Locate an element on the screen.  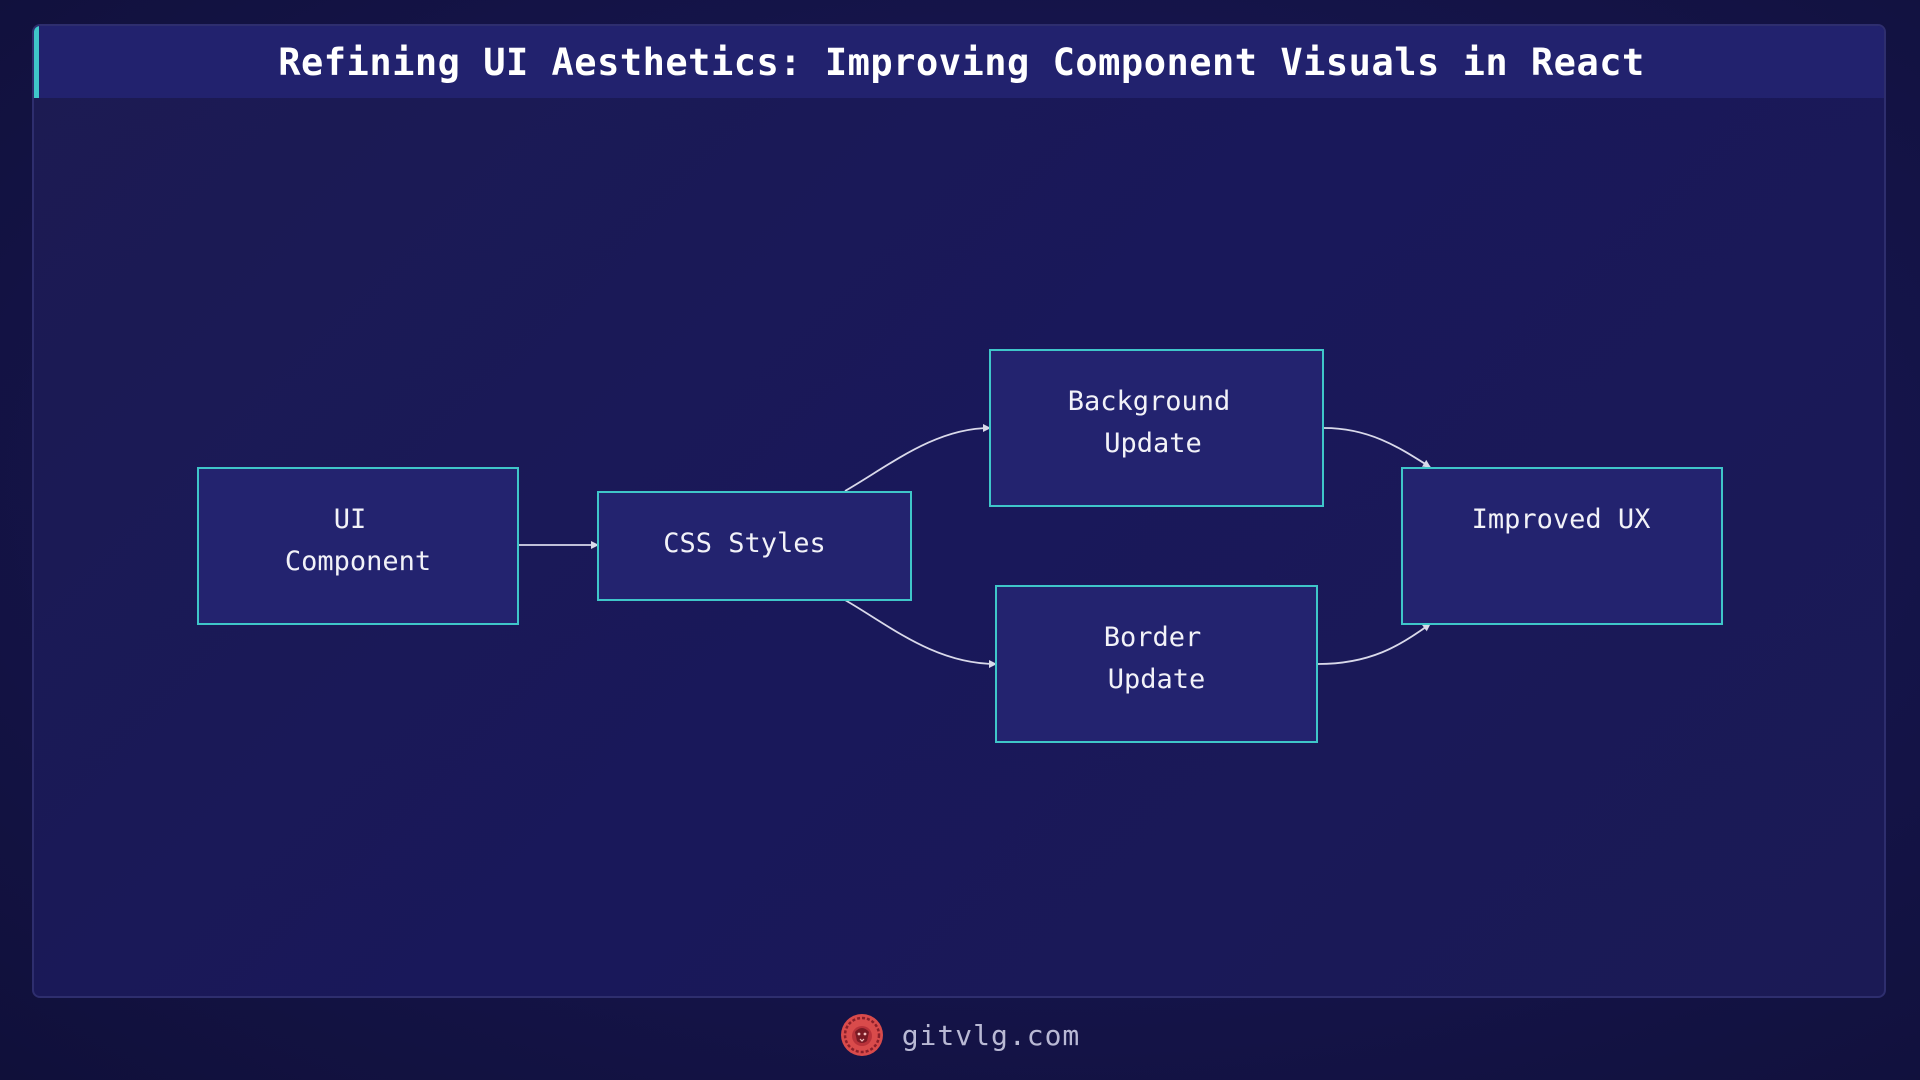
edge-css-styles-to-background-update is located at coordinates (917, 458).